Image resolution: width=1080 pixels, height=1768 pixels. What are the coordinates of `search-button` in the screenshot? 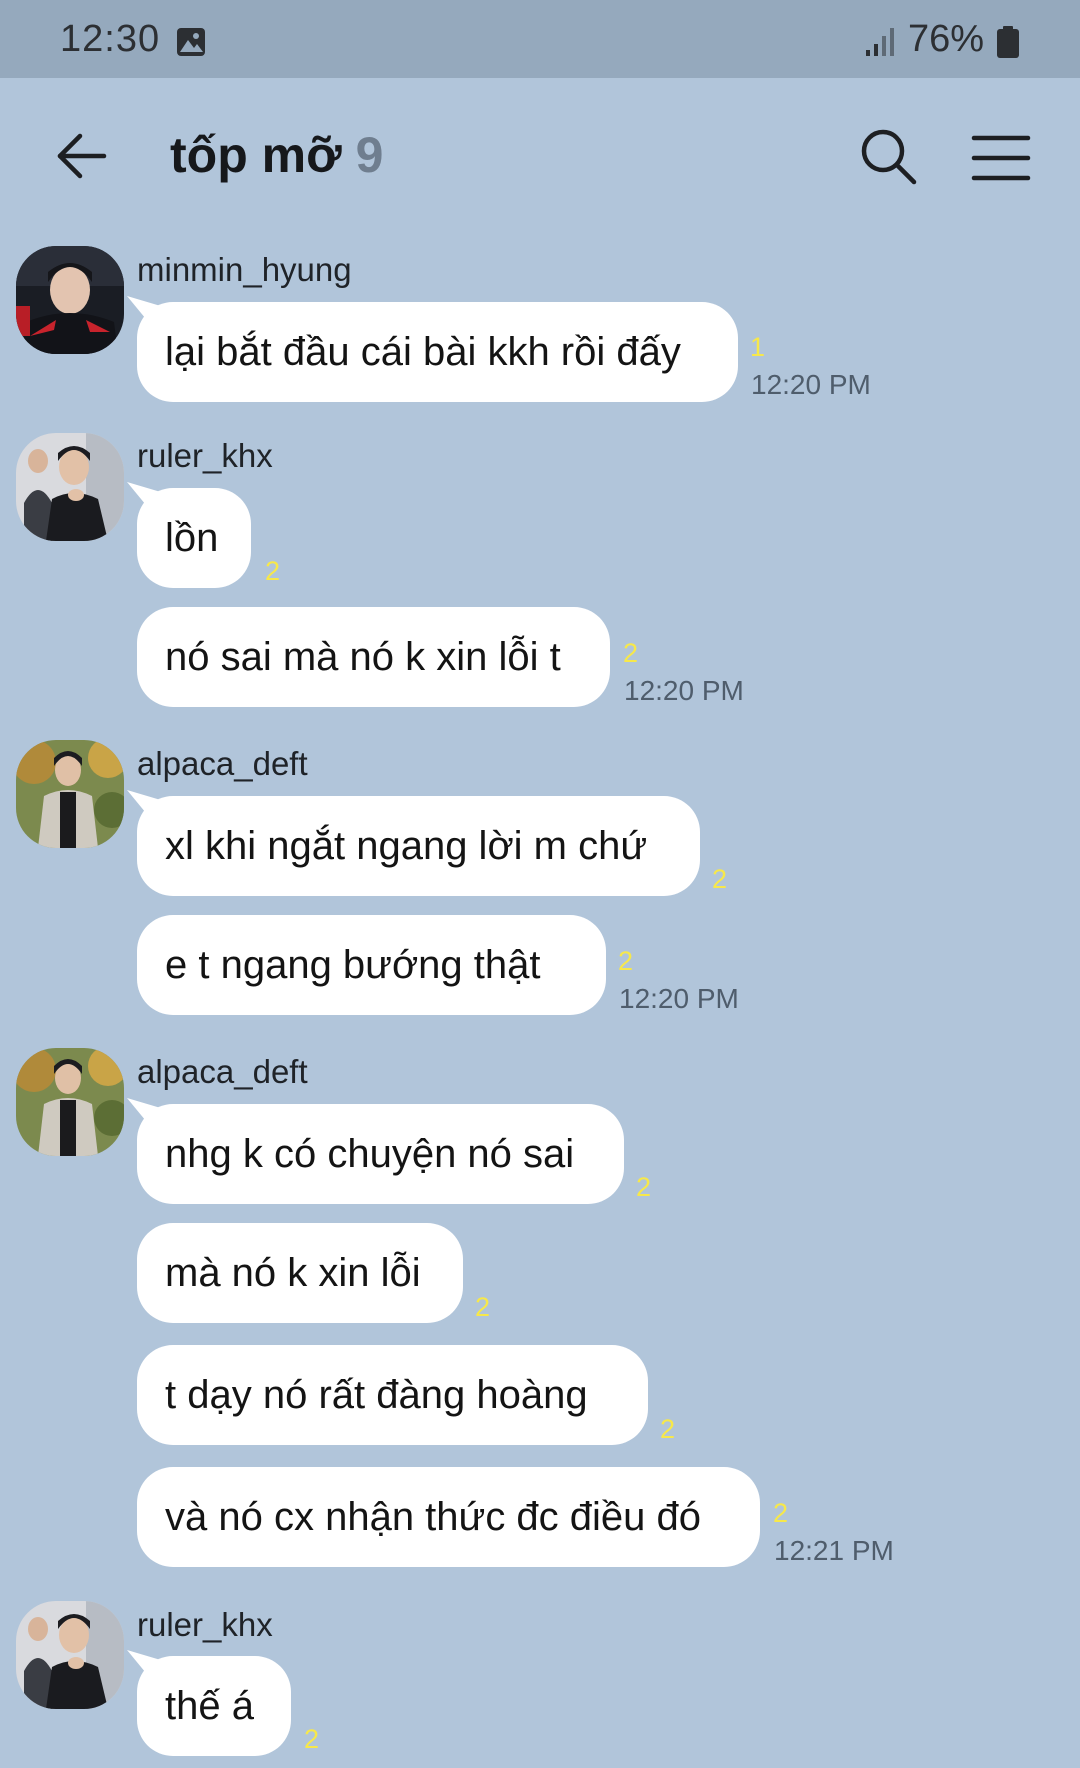 It's located at (889, 157).